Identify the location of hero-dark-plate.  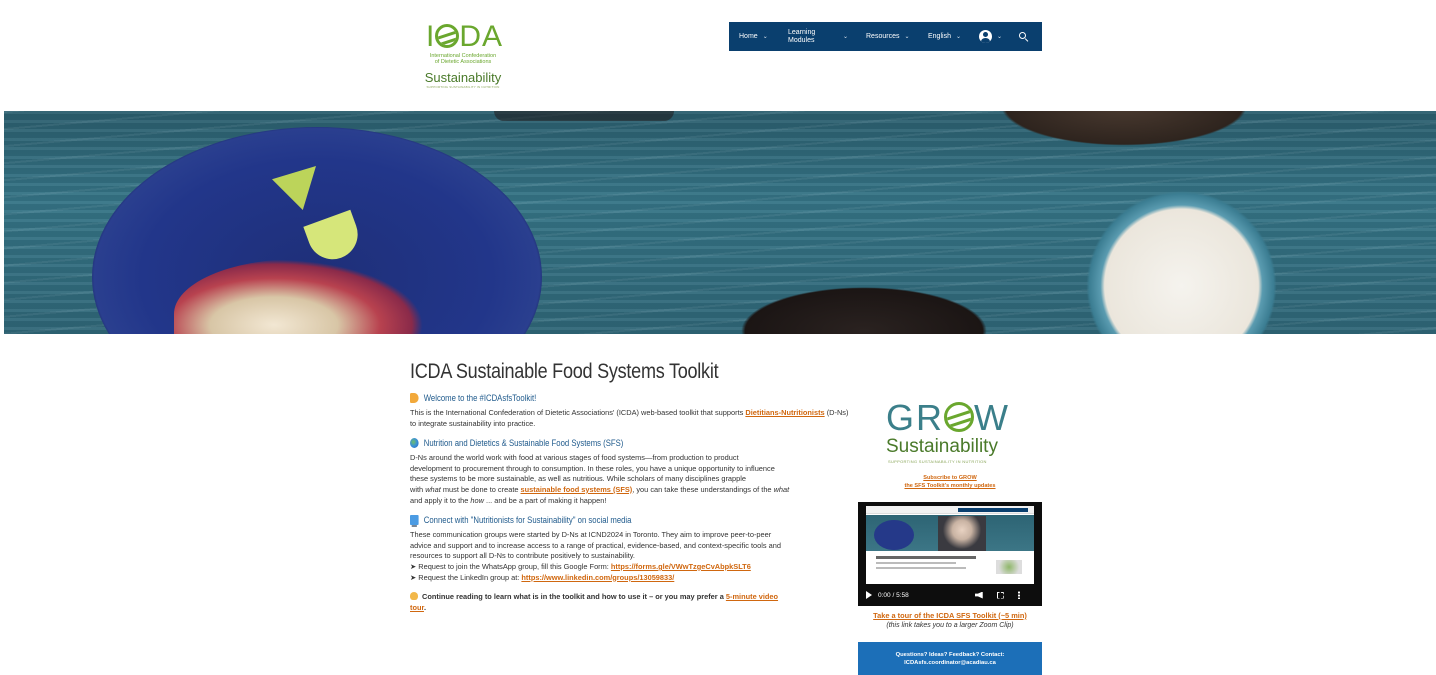
(864, 307).